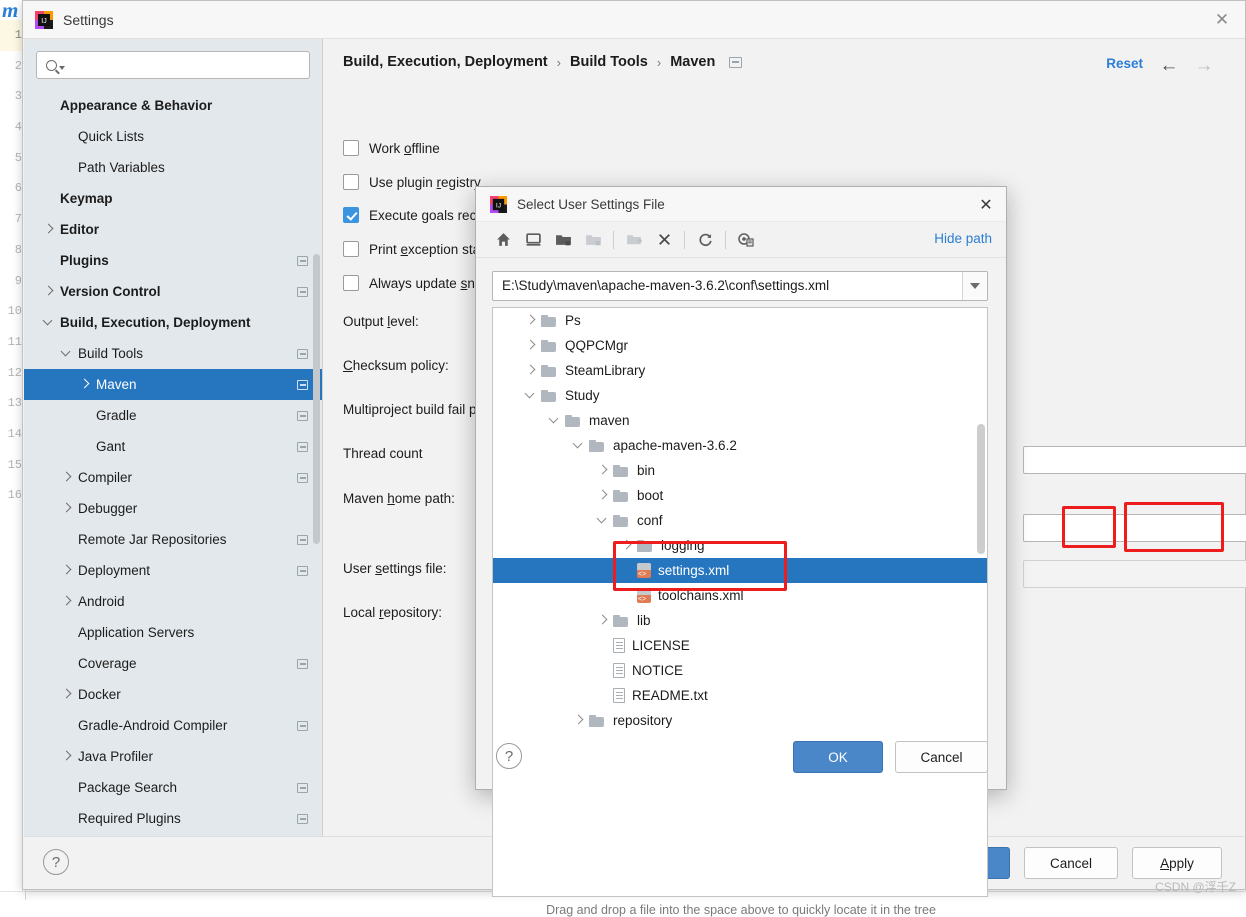 The height and width of the screenshot is (917, 1246). Describe the element at coordinates (1071, 863) in the screenshot. I see `settings-cancel-button: Cancel` at that location.